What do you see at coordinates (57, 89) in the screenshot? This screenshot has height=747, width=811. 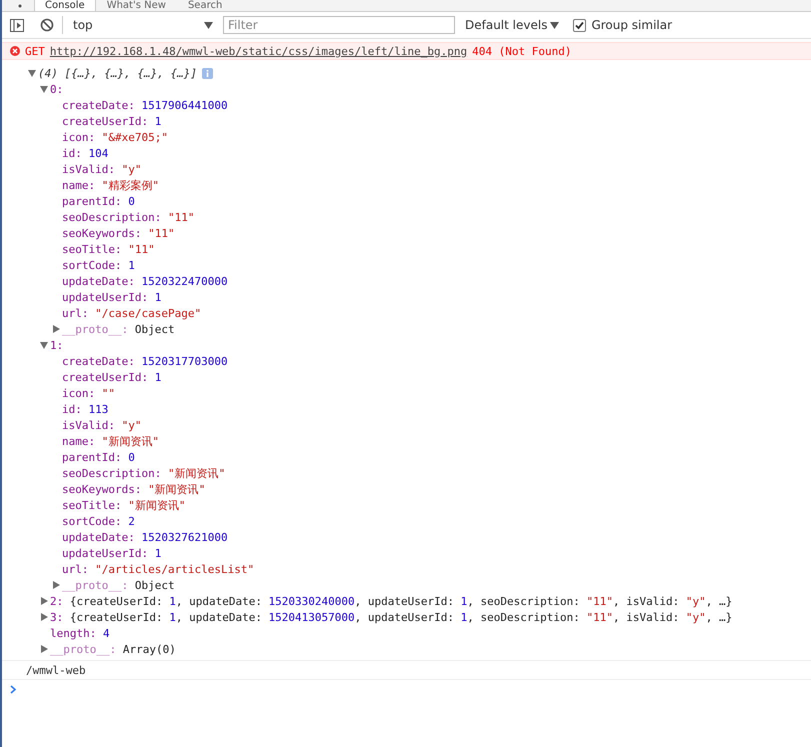 I see `property-line: 0:` at bounding box center [57, 89].